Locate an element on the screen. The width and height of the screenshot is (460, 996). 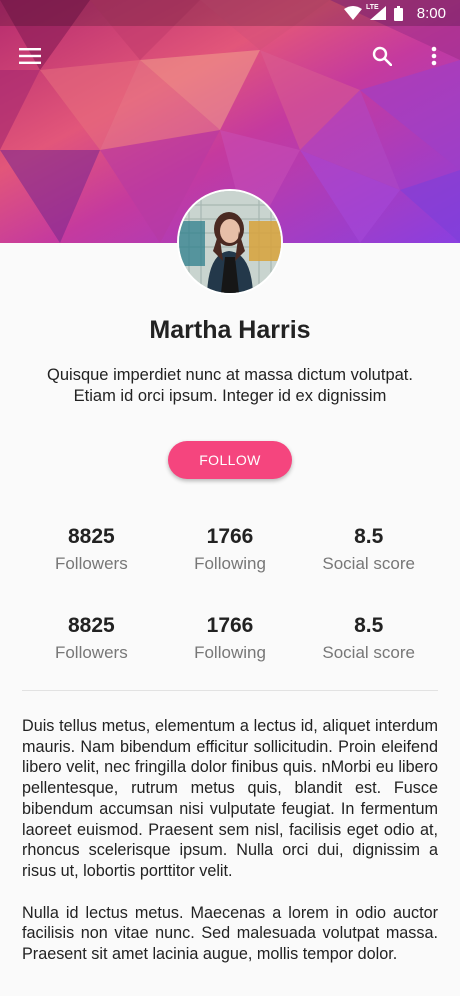
search-button is located at coordinates (382, 56).